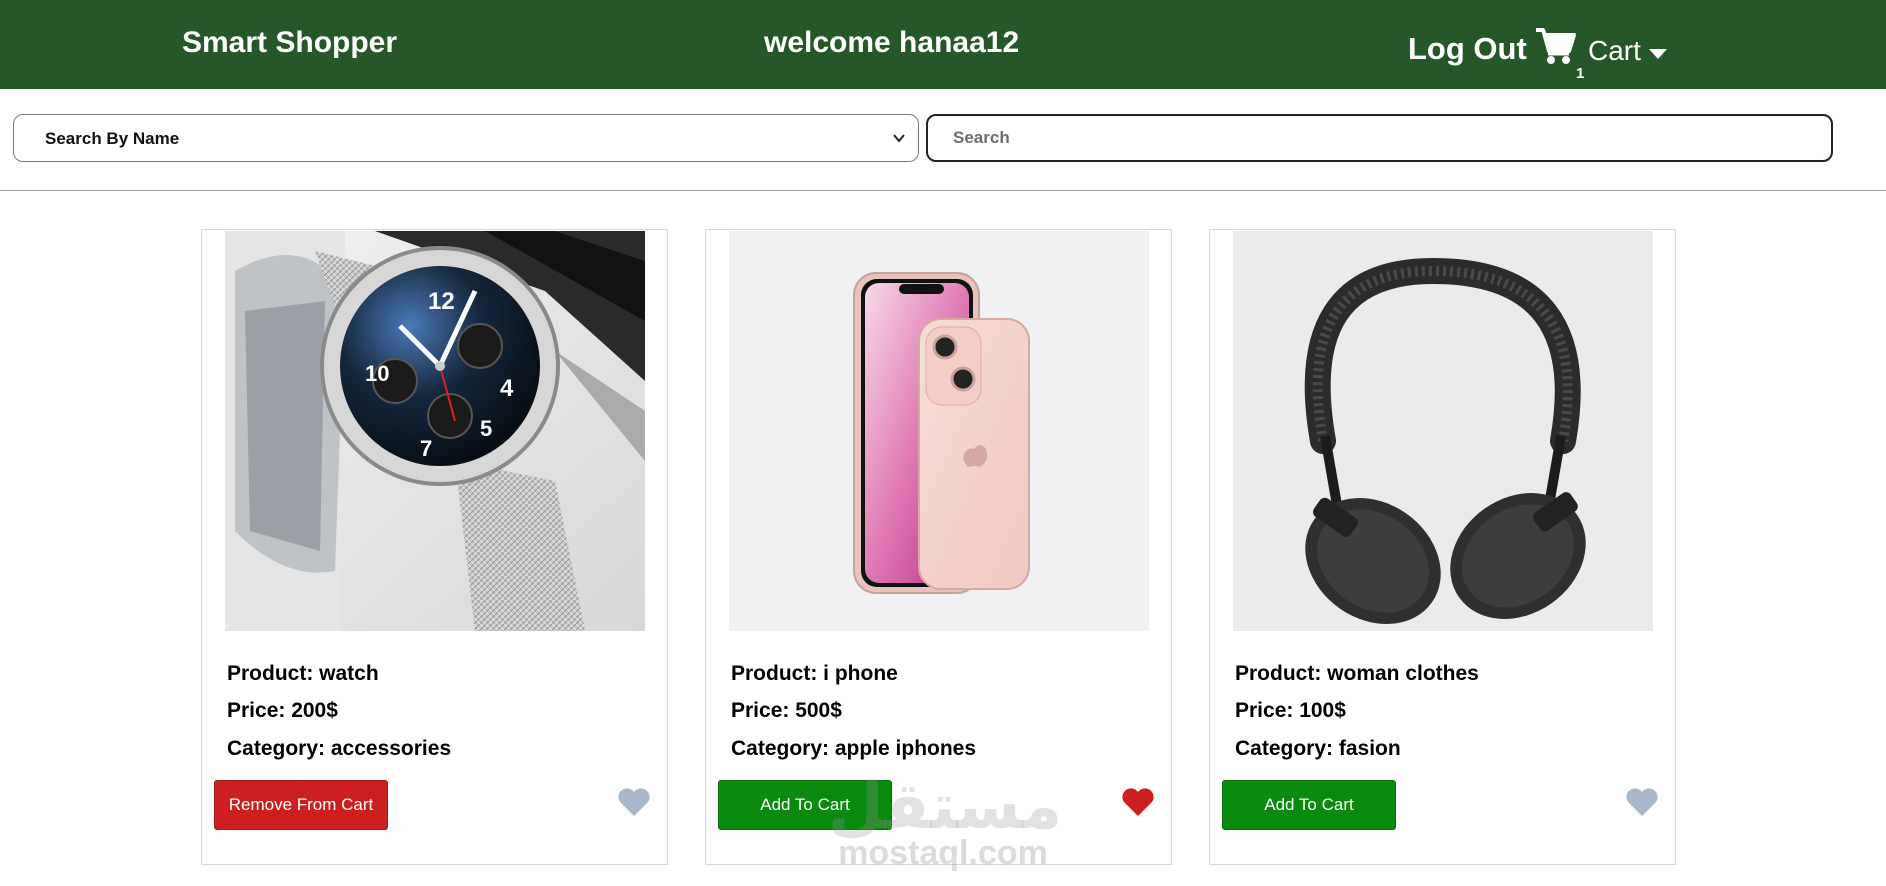 The image size is (1886, 886). What do you see at coordinates (814, 673) in the screenshot?
I see `product-name: Product: i phone` at bounding box center [814, 673].